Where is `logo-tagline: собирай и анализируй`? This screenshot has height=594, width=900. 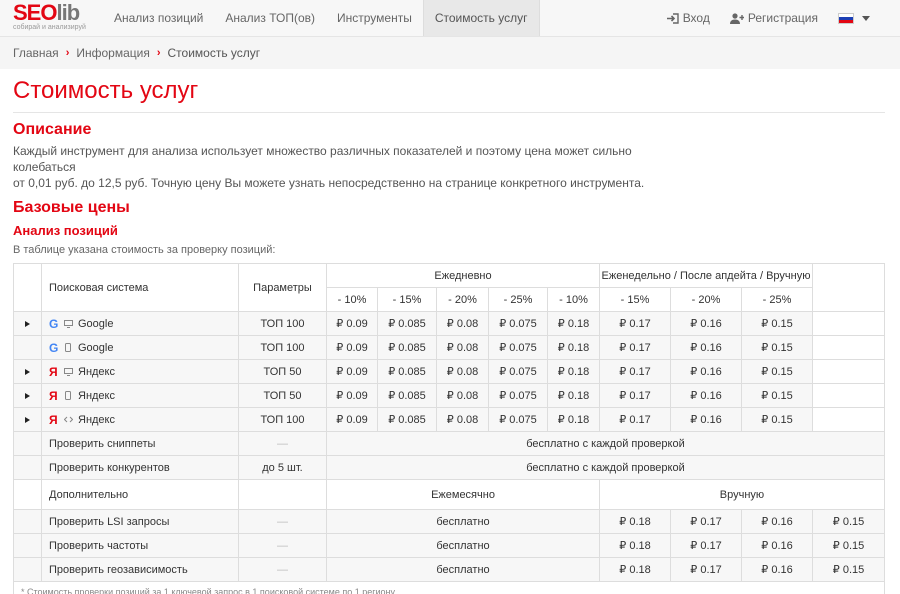 logo-tagline: собирай и анализируй is located at coordinates (49, 27).